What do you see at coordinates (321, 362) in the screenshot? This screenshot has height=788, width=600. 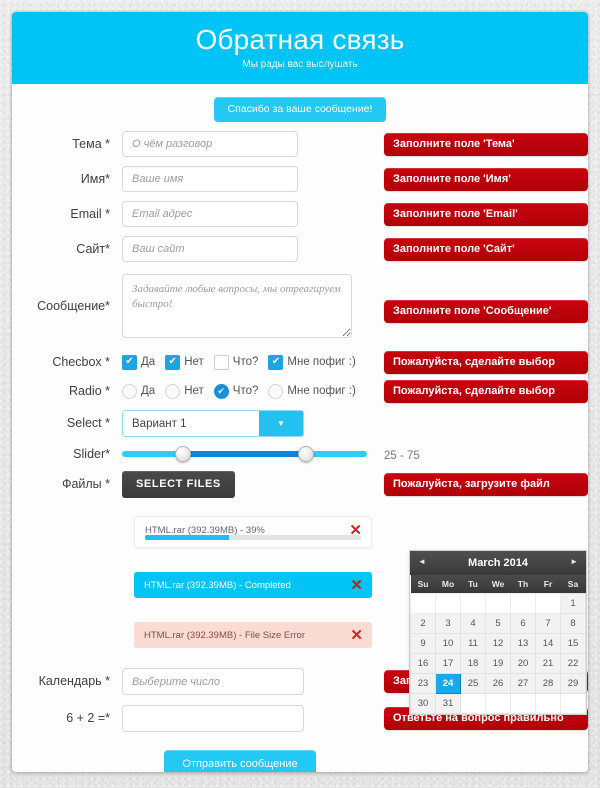 I see `checkbox-label-pofig: Мне пофиг :)` at bounding box center [321, 362].